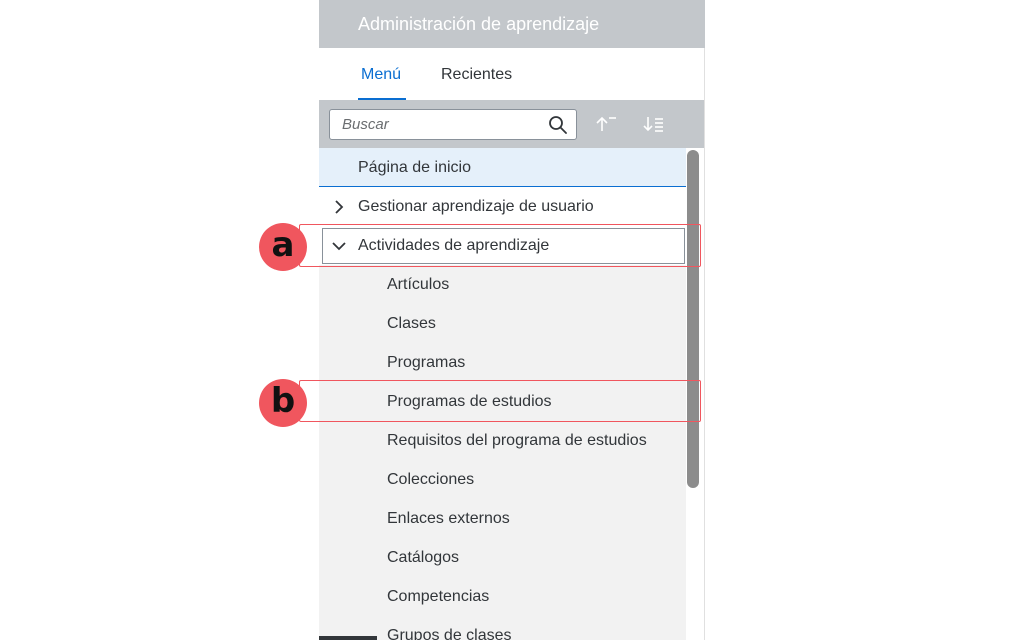 This screenshot has width=1024, height=640. Describe the element at coordinates (476, 75) in the screenshot. I see `tab-recent: Recientes` at that location.